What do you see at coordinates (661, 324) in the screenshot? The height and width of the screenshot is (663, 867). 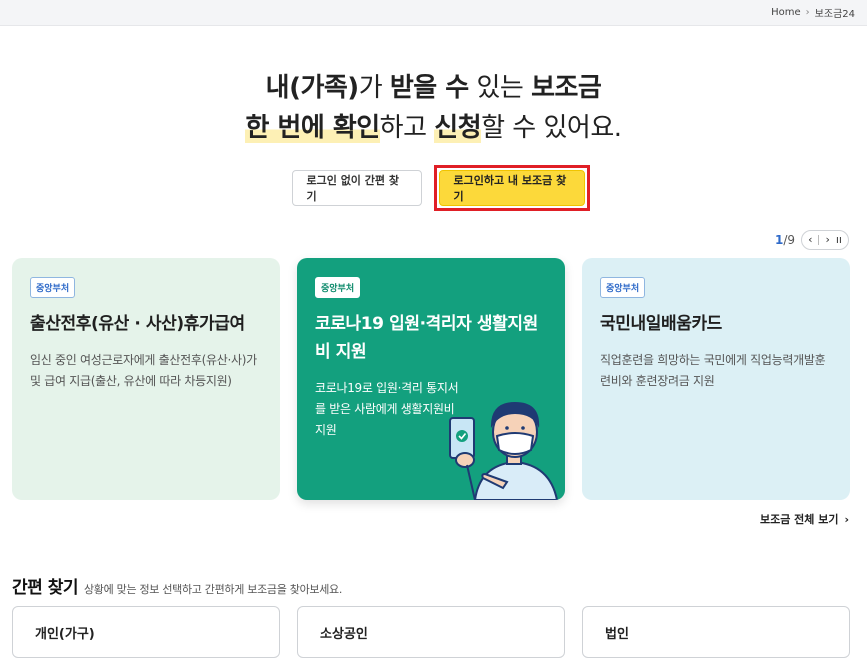 I see `card-title: 국민내일배움카드` at bounding box center [661, 324].